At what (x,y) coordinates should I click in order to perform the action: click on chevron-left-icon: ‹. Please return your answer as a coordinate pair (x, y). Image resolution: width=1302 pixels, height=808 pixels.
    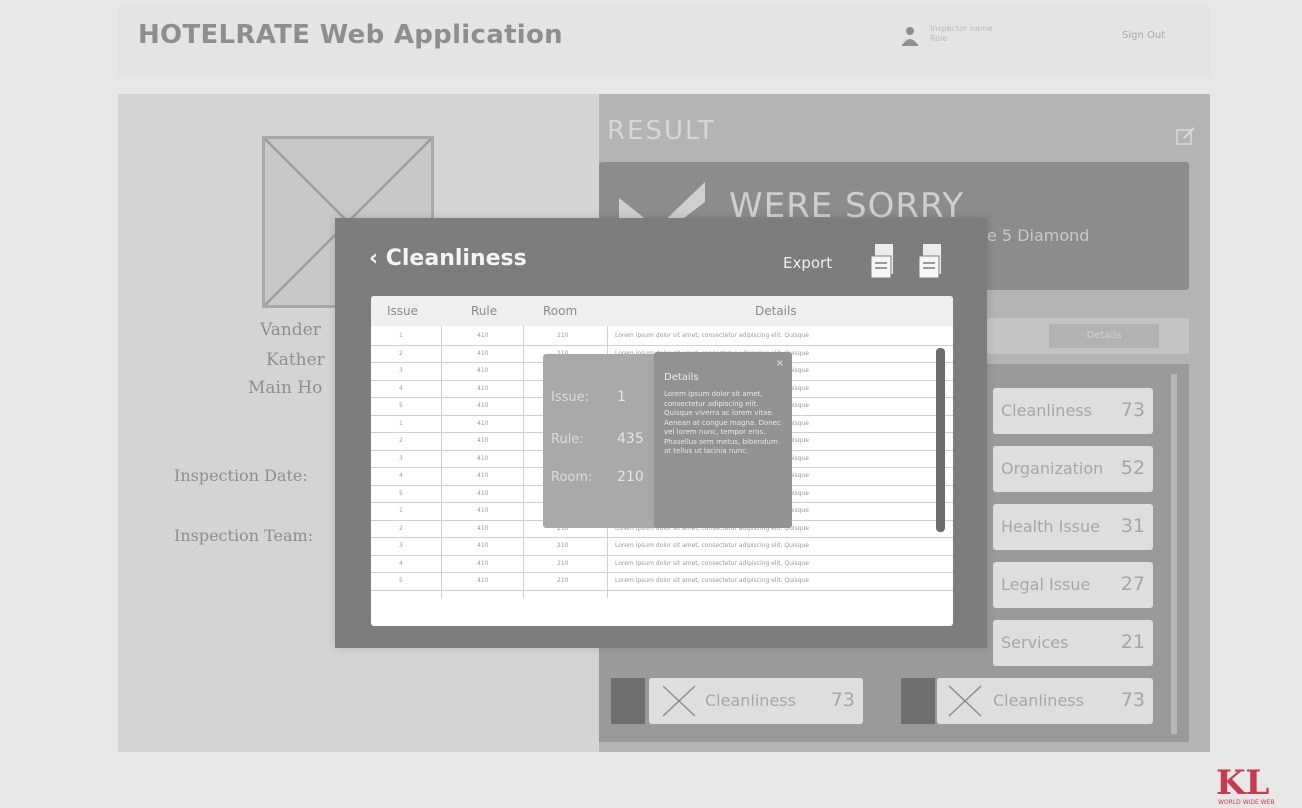
    Looking at the image, I should click on (374, 258).